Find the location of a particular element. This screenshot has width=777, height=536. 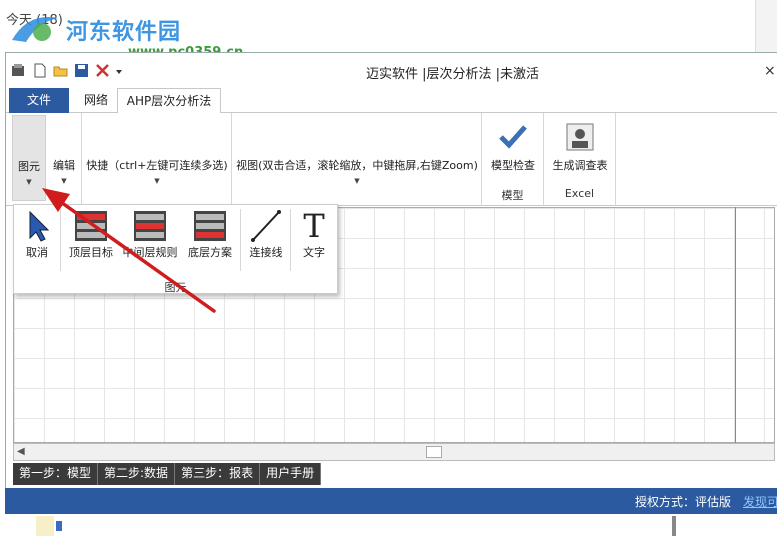

bottom-plan-tool-button: 底层方案 is located at coordinates (210, 240).